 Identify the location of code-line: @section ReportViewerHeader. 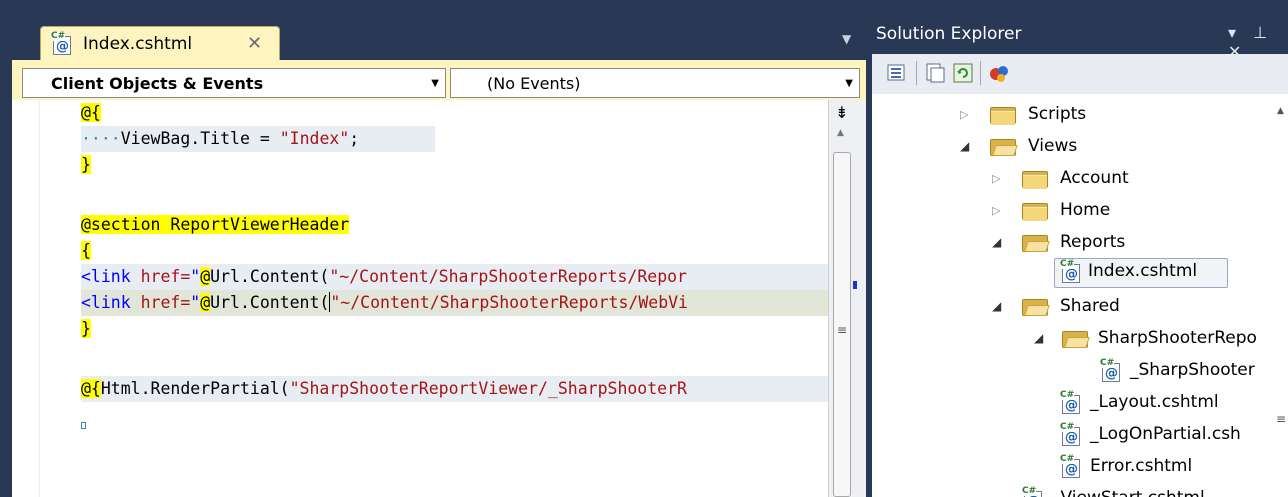
(215, 224).